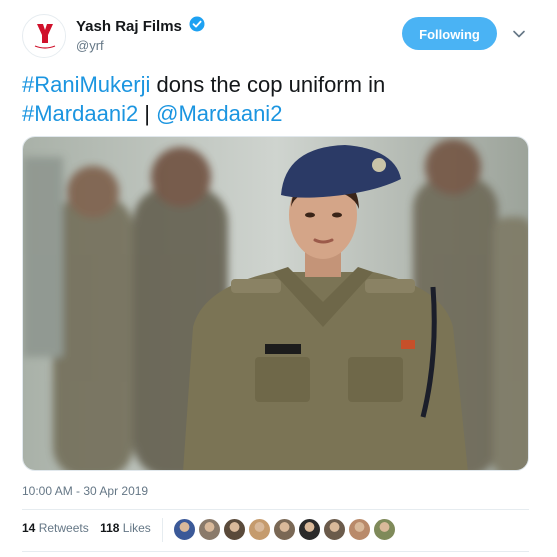 The width and height of the screenshot is (557, 557). Describe the element at coordinates (85, 491) in the screenshot. I see `tweet-timestamp: 10:00 AM - 30 Apr 2019` at that location.